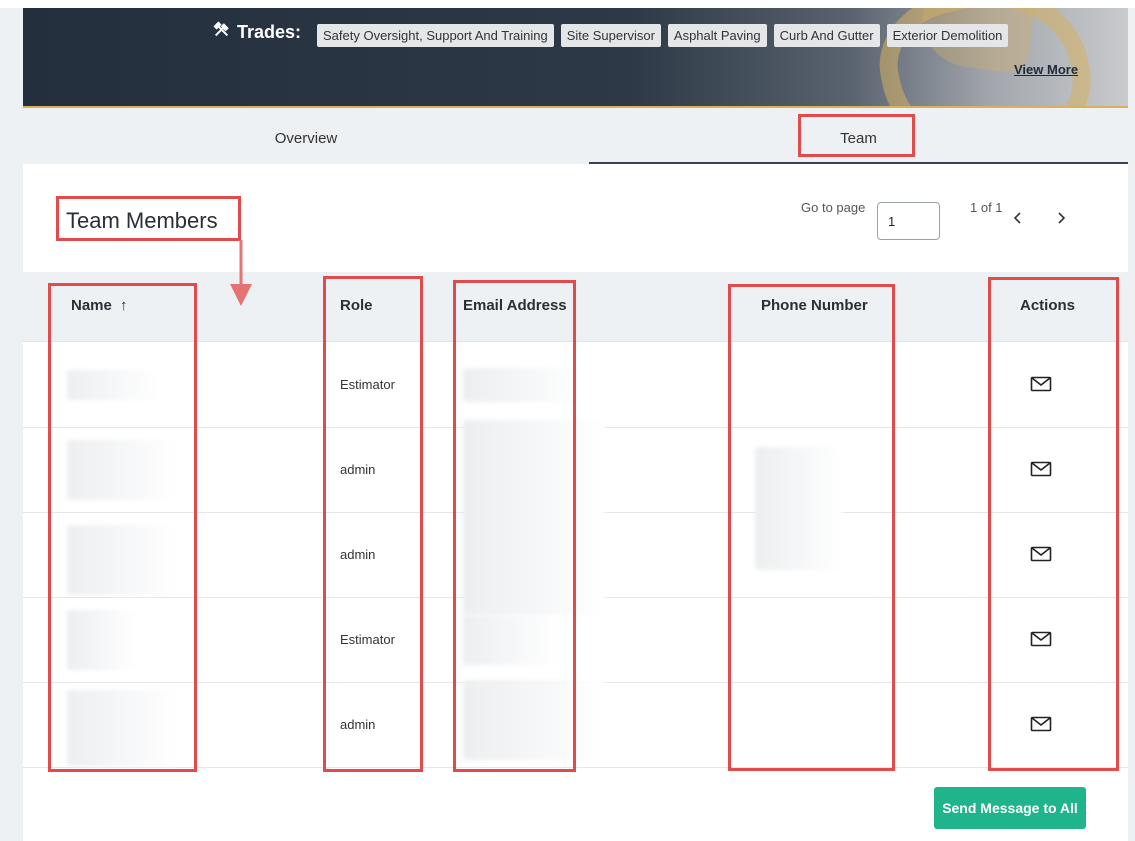 The width and height of the screenshot is (1135, 841). What do you see at coordinates (717, 35) in the screenshot?
I see `trade-chip: Asphalt Paving` at bounding box center [717, 35].